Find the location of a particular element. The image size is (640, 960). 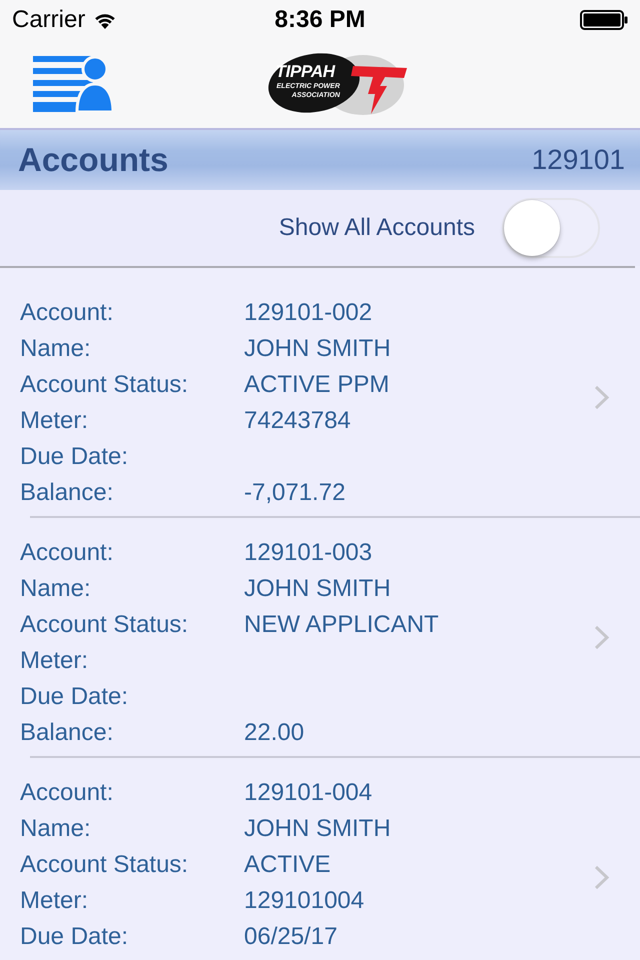

field-value: 129101004 is located at coordinates (304, 901).